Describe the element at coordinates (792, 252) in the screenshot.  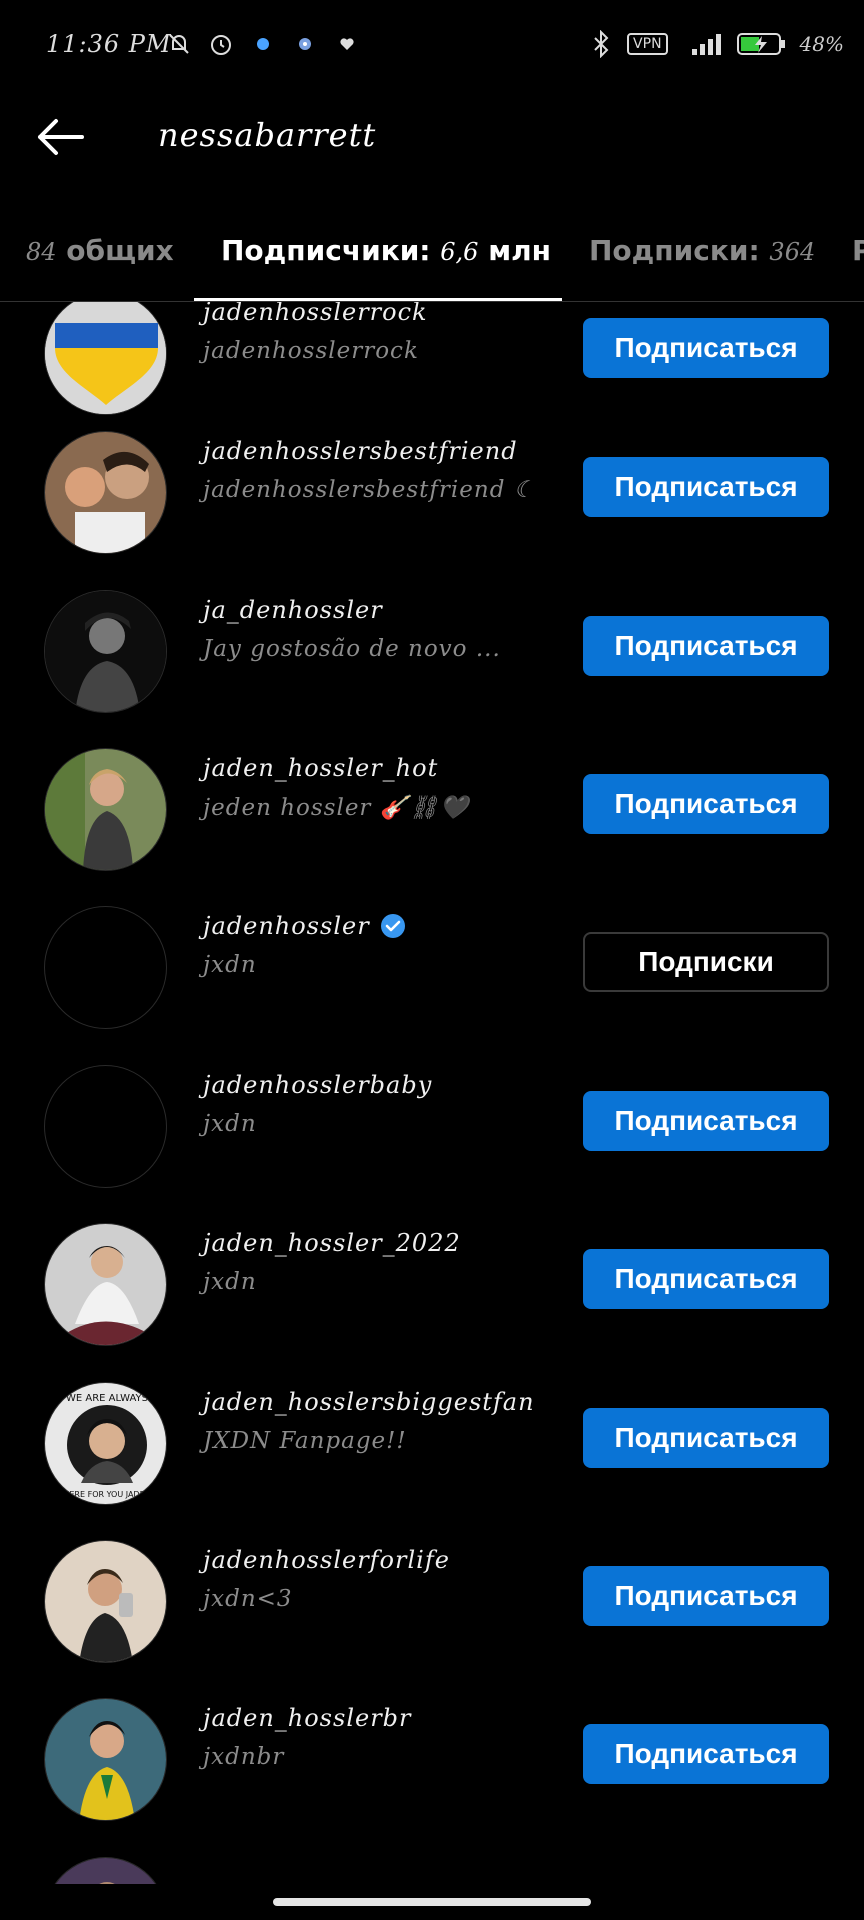
I see `tab-following-count: 364` at that location.